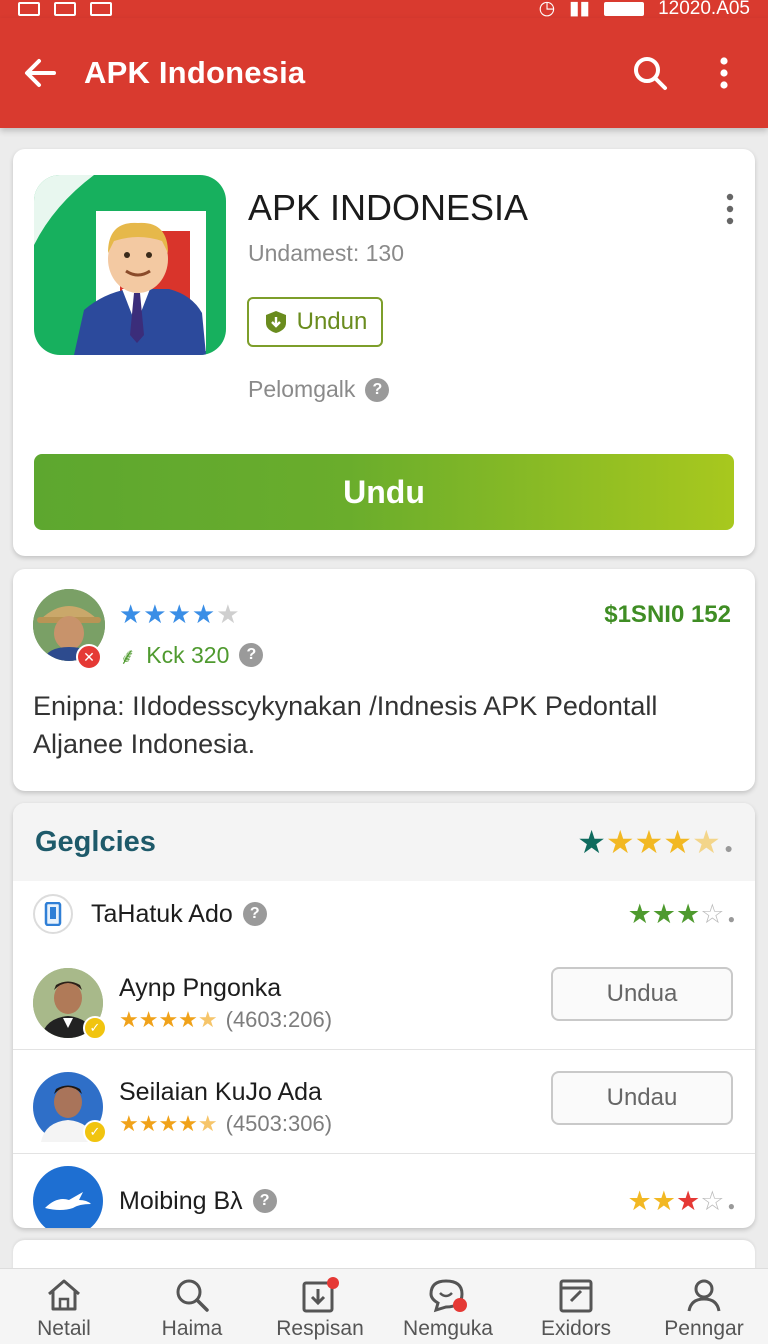 This screenshot has width=768, height=1344. What do you see at coordinates (279, 1123) in the screenshot?
I see `list-item-count: (4503:306)` at bounding box center [279, 1123].